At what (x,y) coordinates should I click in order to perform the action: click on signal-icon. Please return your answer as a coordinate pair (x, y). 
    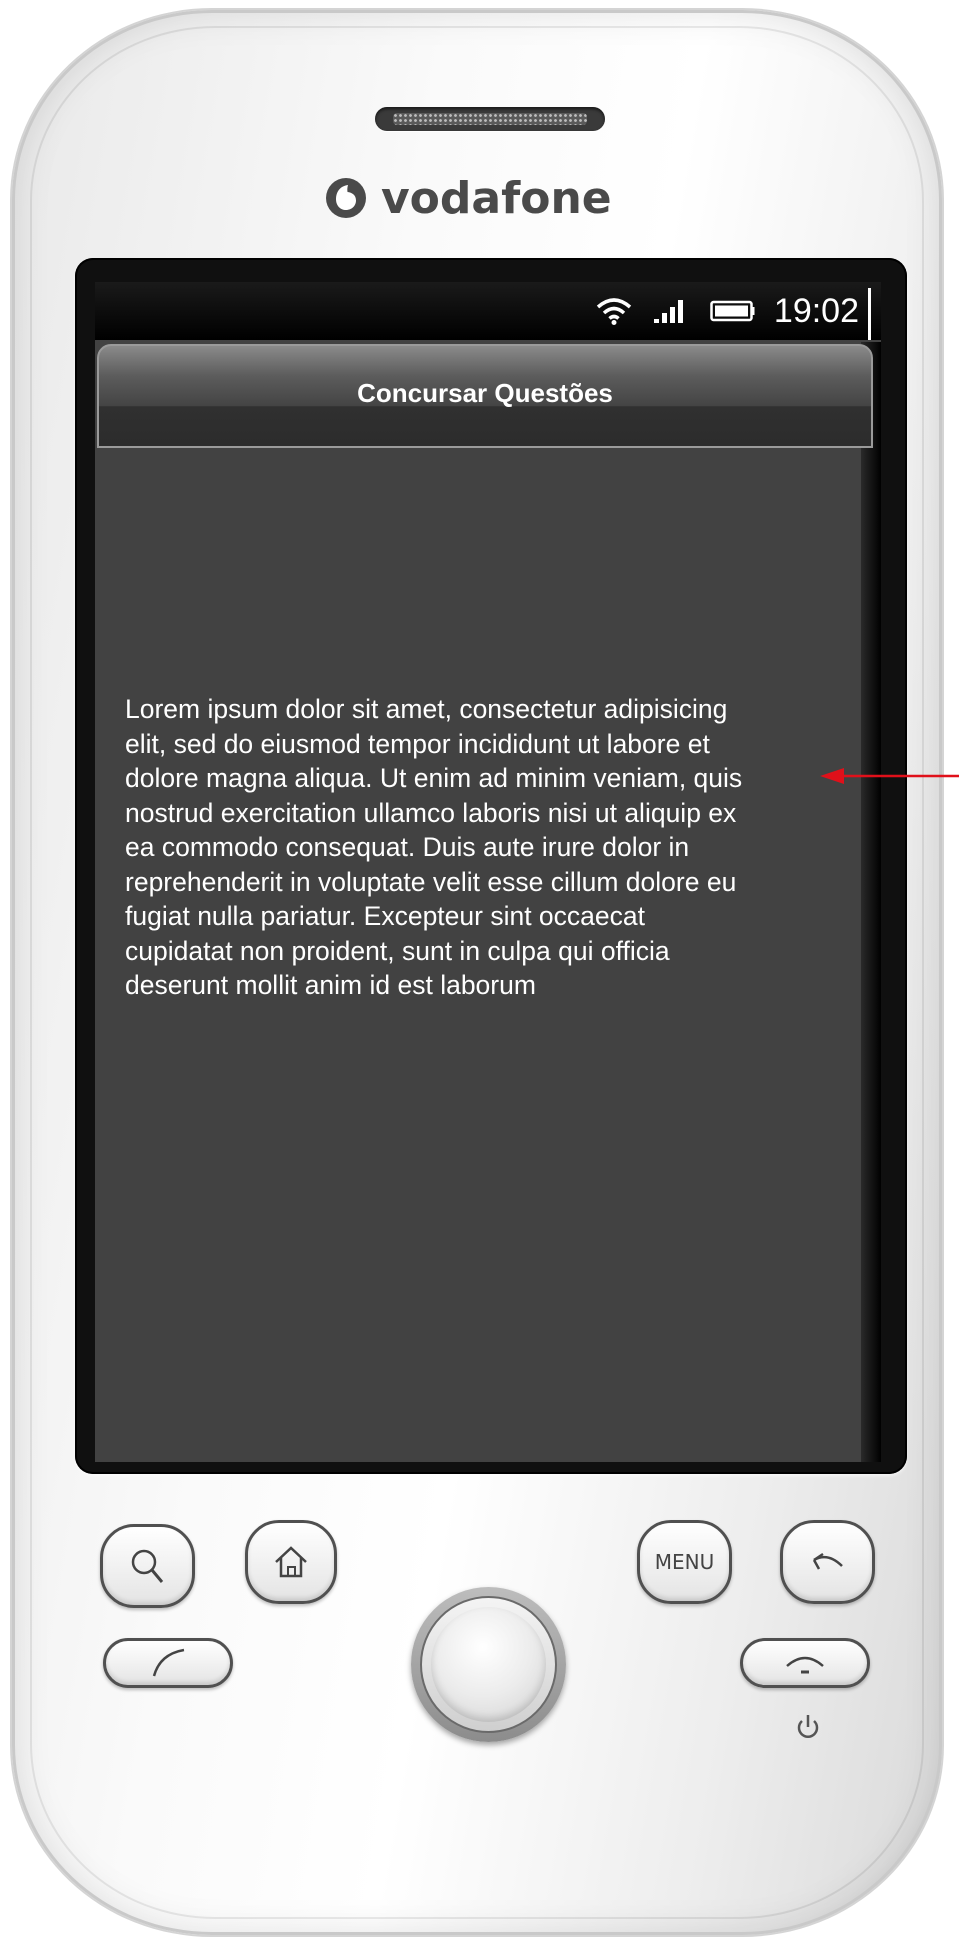
    Looking at the image, I should click on (668, 311).